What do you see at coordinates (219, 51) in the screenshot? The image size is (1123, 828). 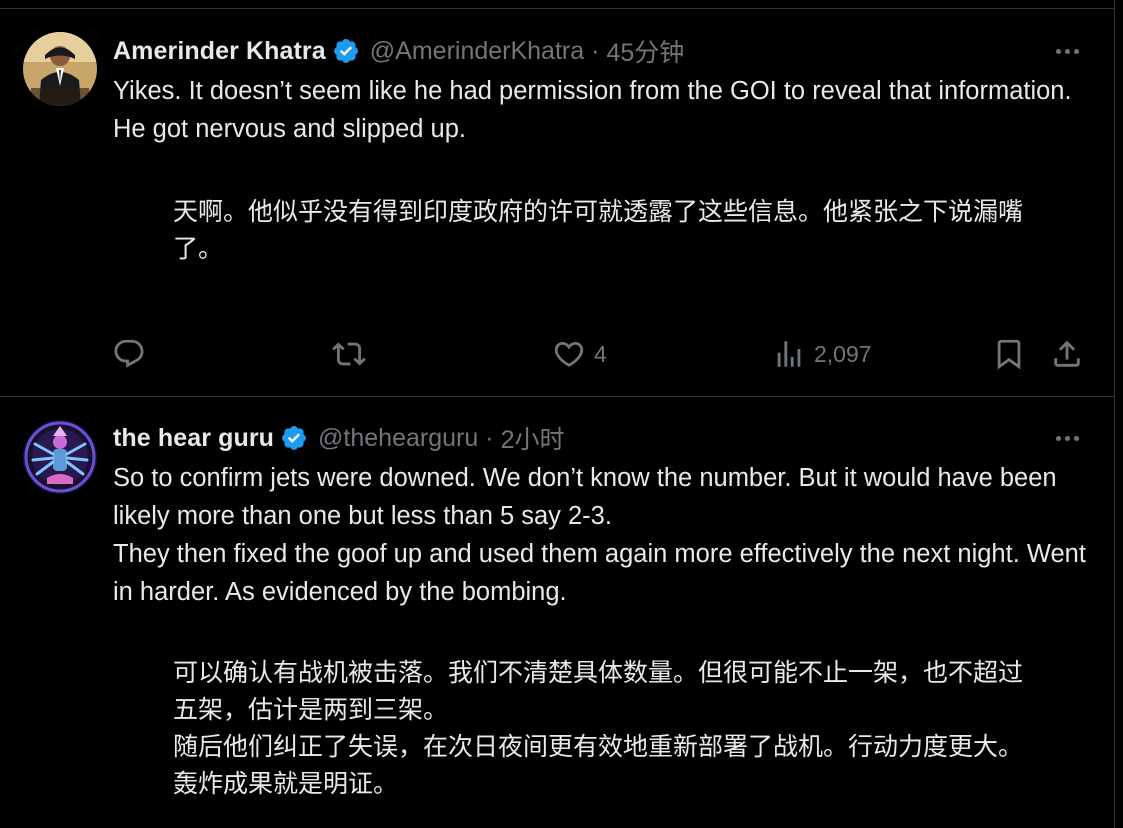 I see `author-name: Amerinder Khatra` at bounding box center [219, 51].